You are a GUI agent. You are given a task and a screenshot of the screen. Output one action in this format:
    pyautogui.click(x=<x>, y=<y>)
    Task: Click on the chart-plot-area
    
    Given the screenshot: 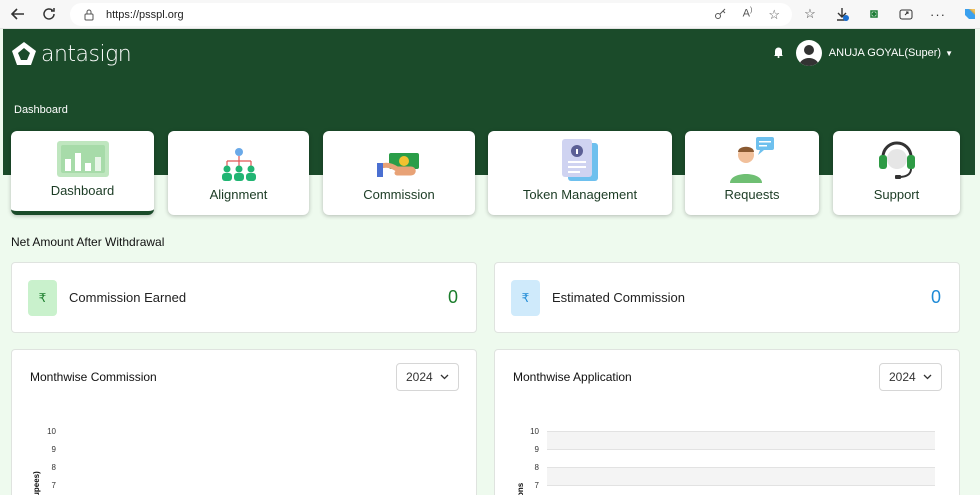 What is the action you would take?
    pyautogui.click(x=741, y=463)
    